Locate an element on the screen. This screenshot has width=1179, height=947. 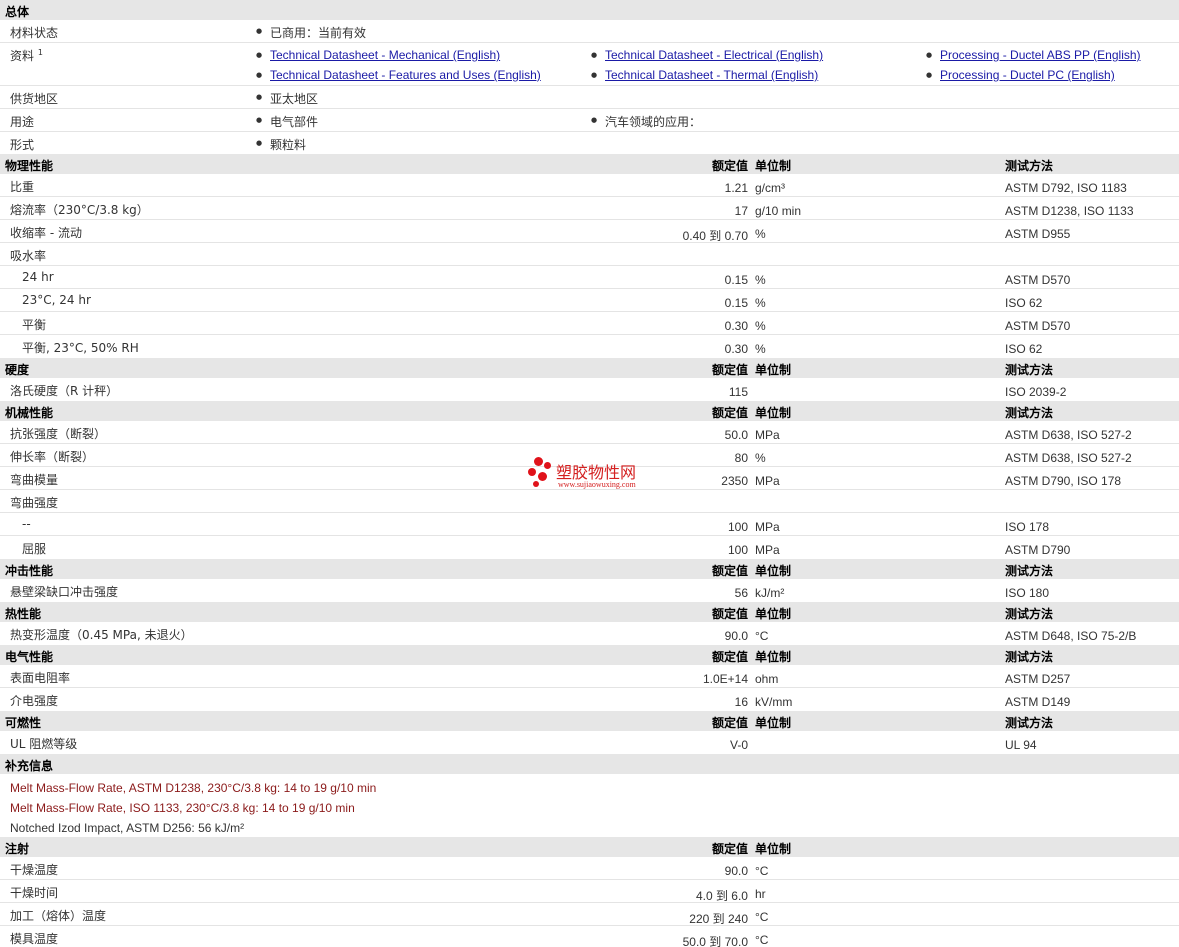
section-title: 热性能 is located at coordinates (23, 614).